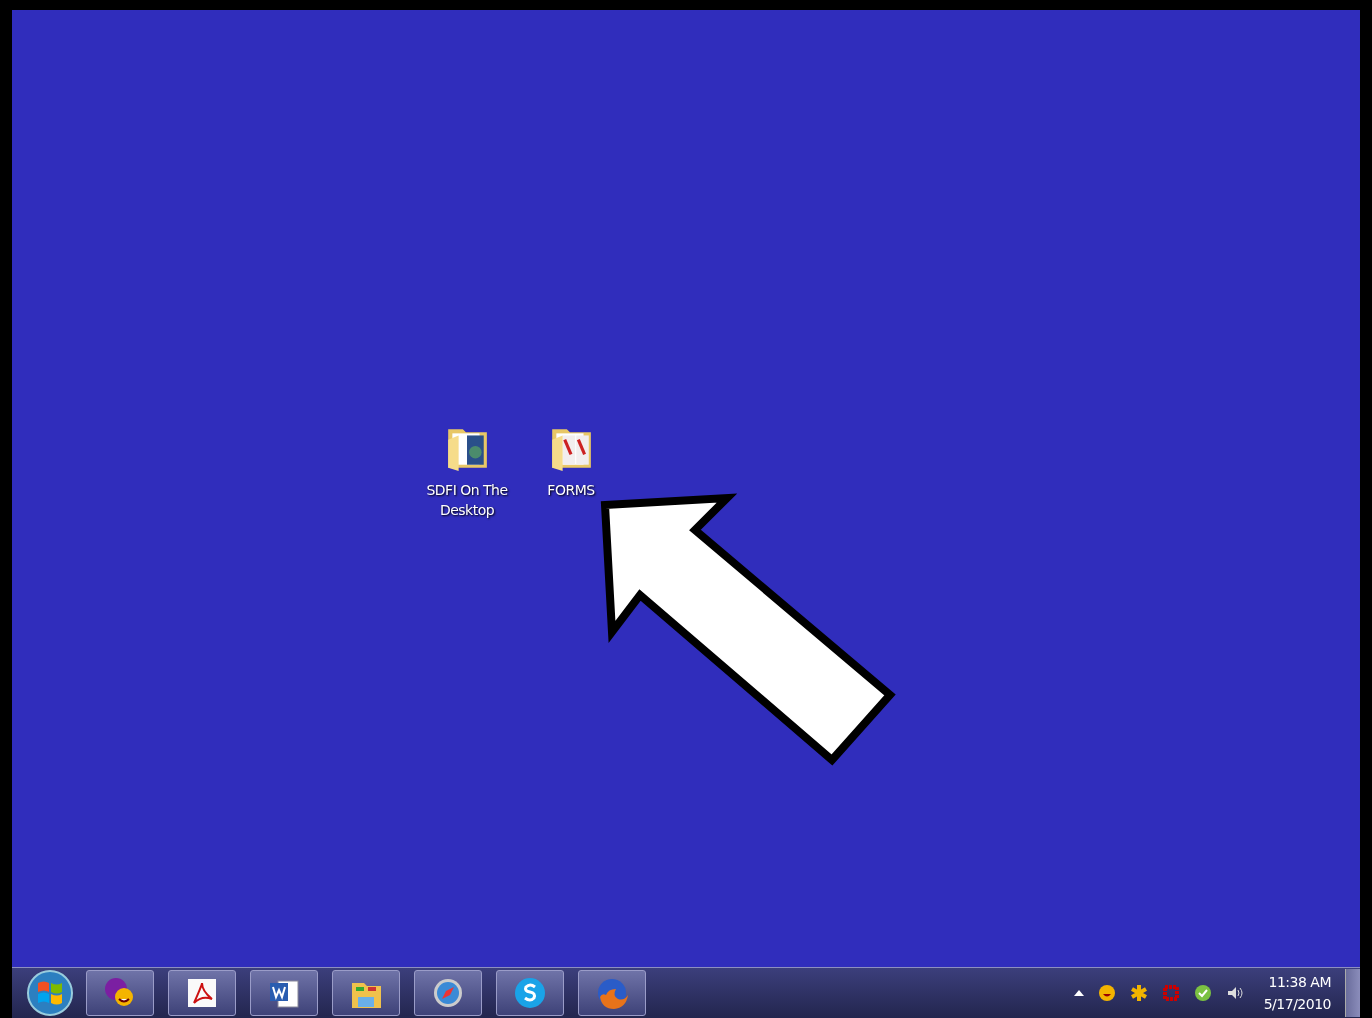  What do you see at coordinates (1299, 982) in the screenshot?
I see `clock-time: 11:38 AM` at bounding box center [1299, 982].